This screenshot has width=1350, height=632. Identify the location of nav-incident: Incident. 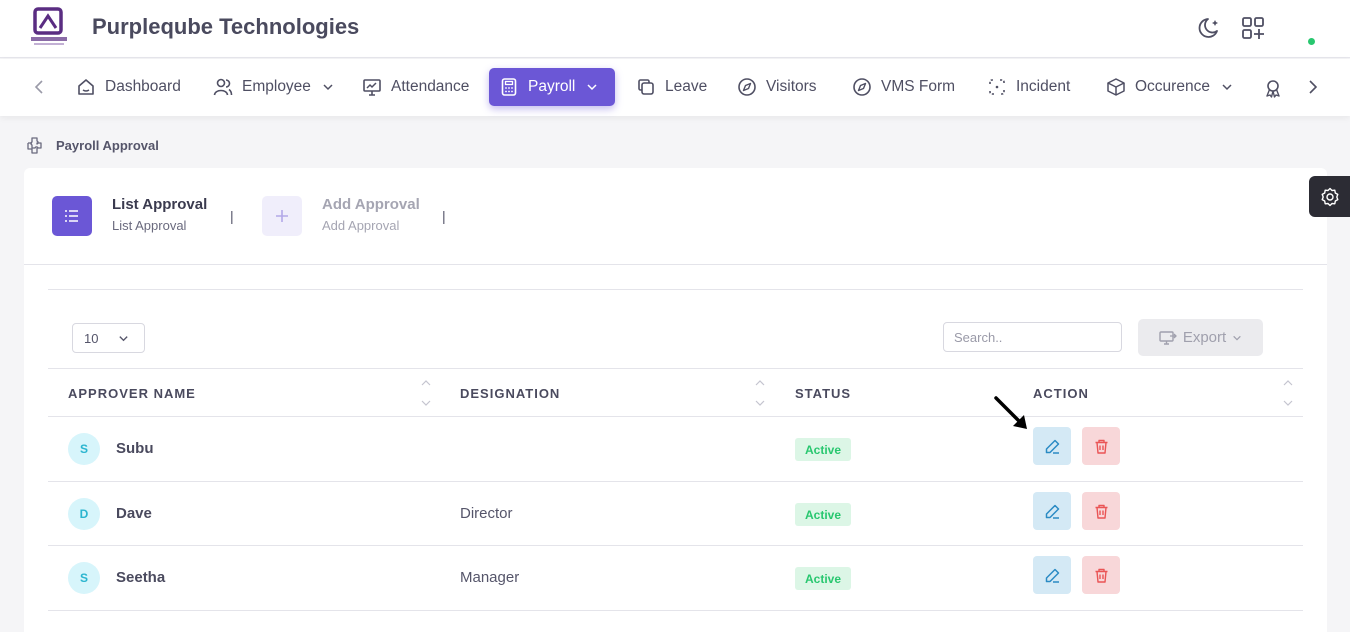
(1028, 87).